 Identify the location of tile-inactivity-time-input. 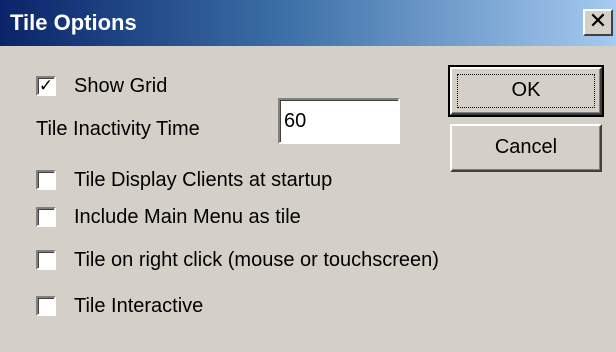
(339, 121).